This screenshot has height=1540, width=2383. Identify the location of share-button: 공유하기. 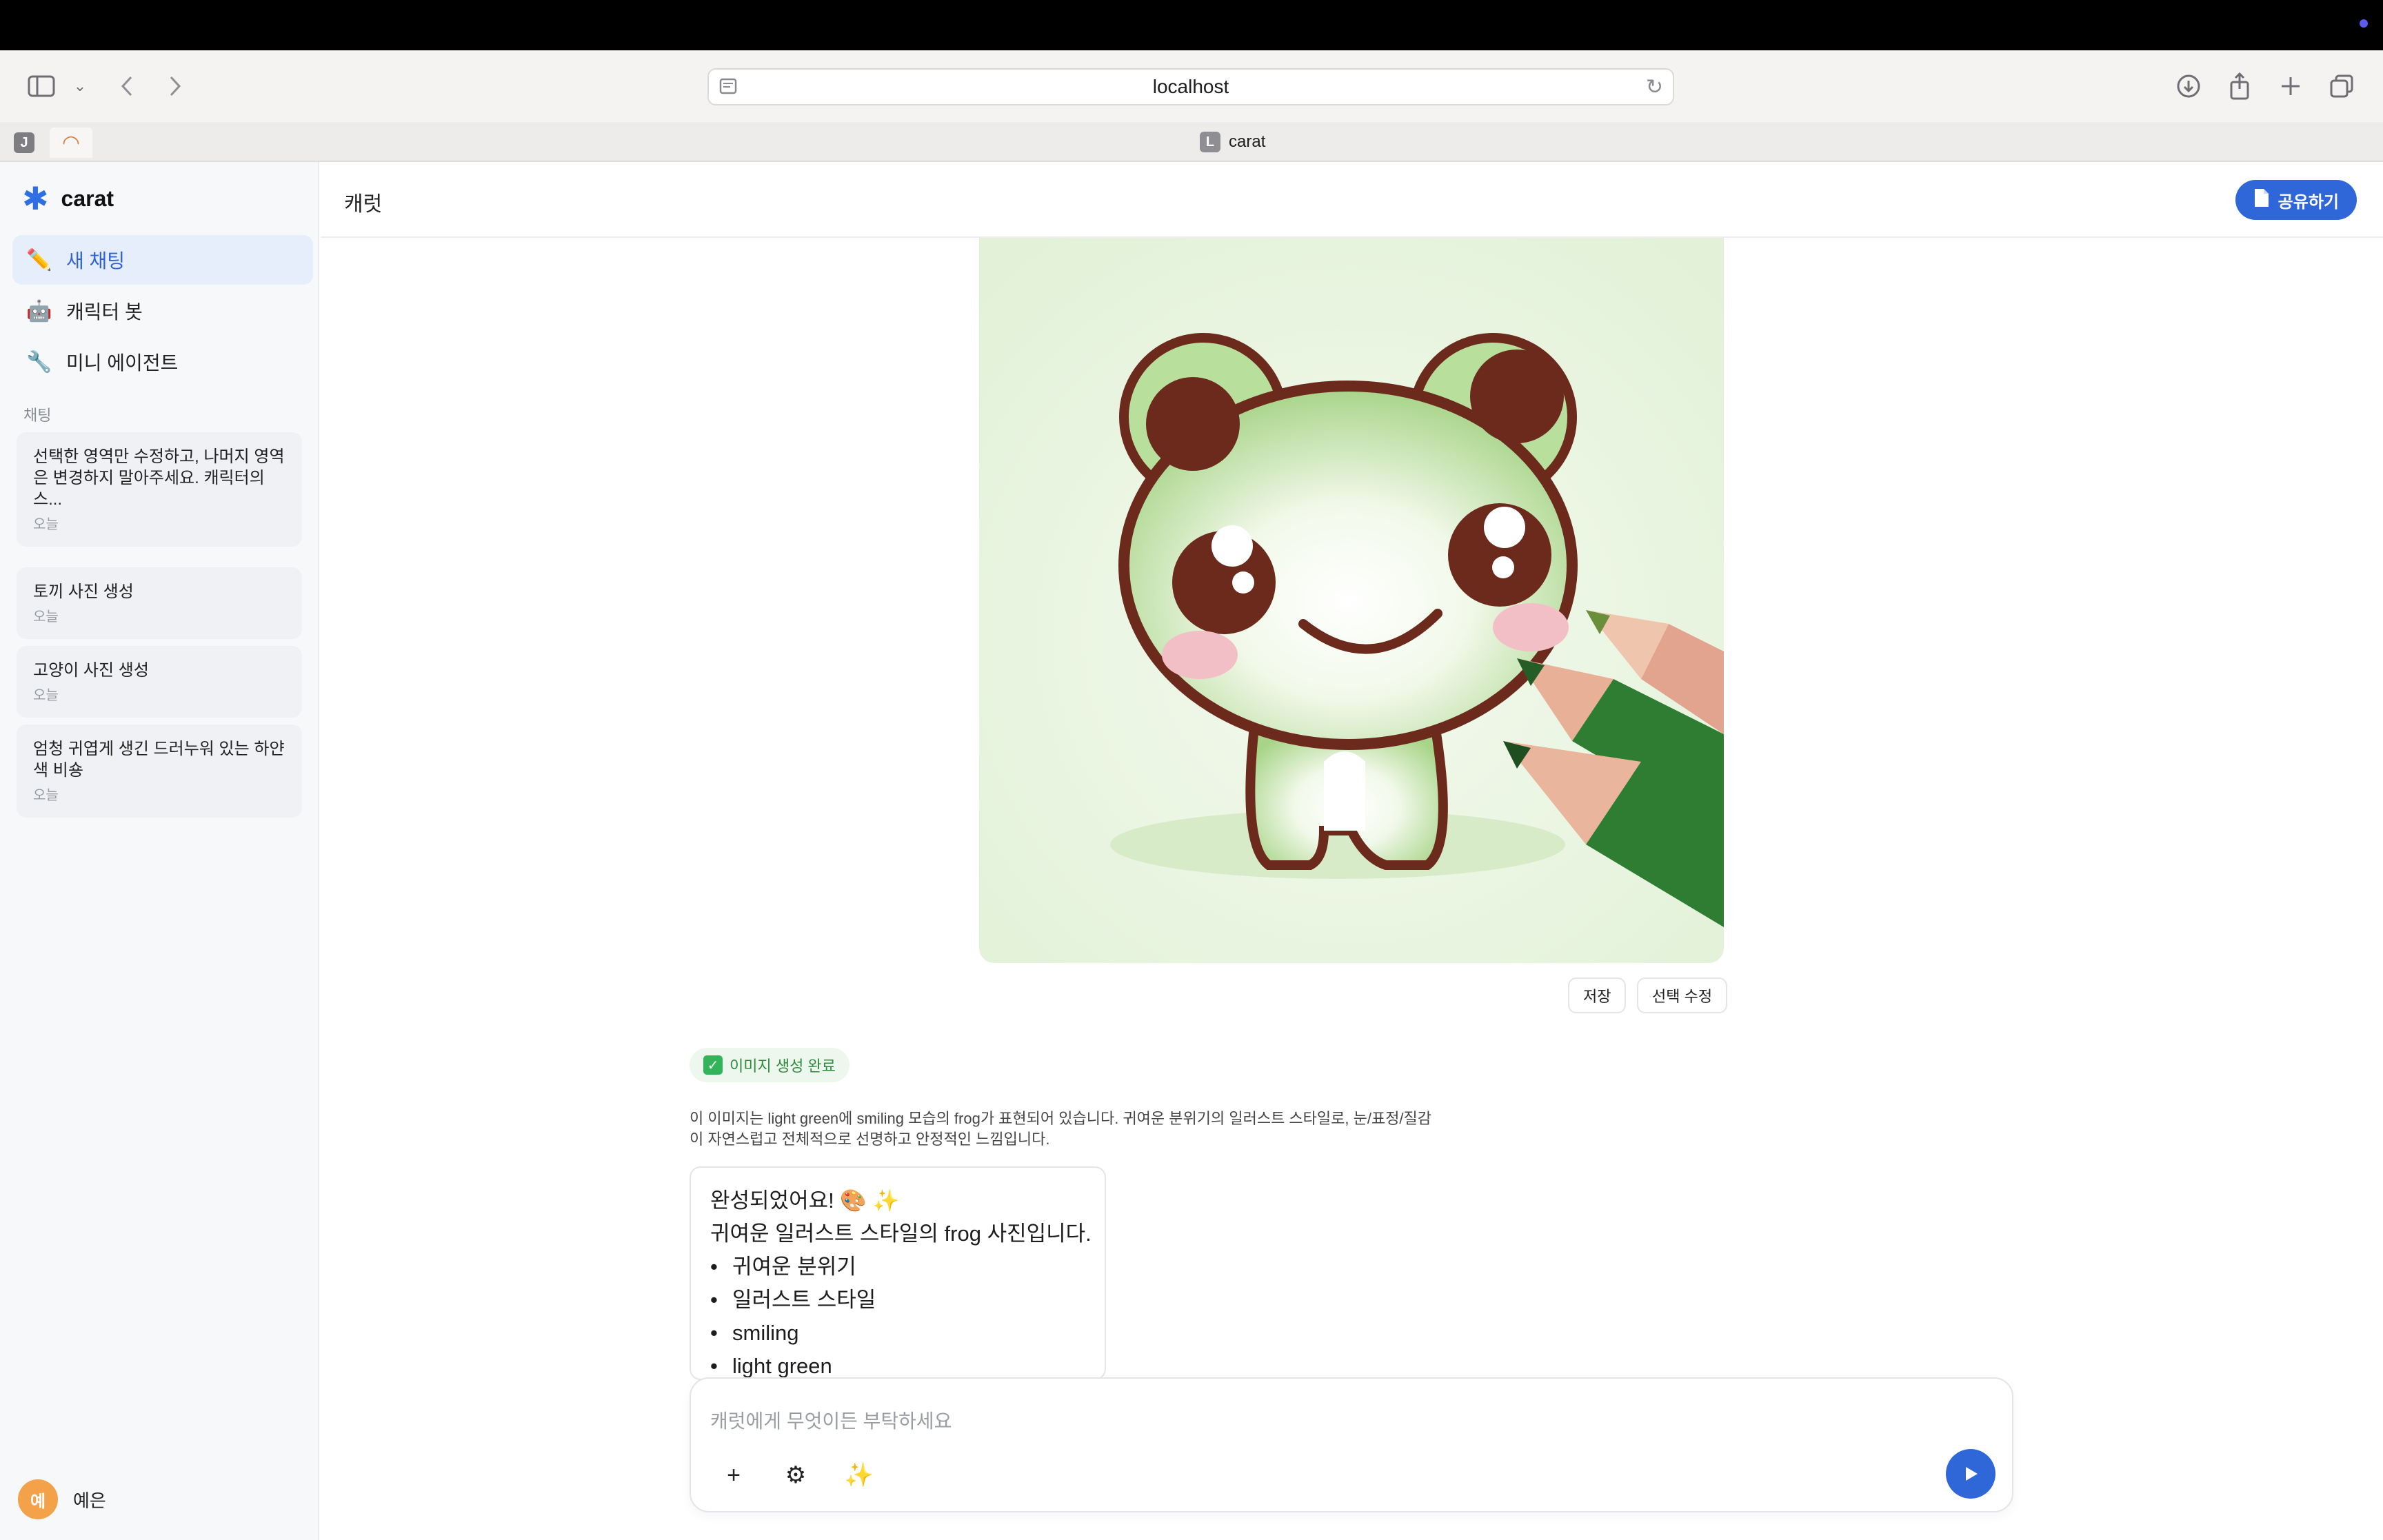
(2296, 200).